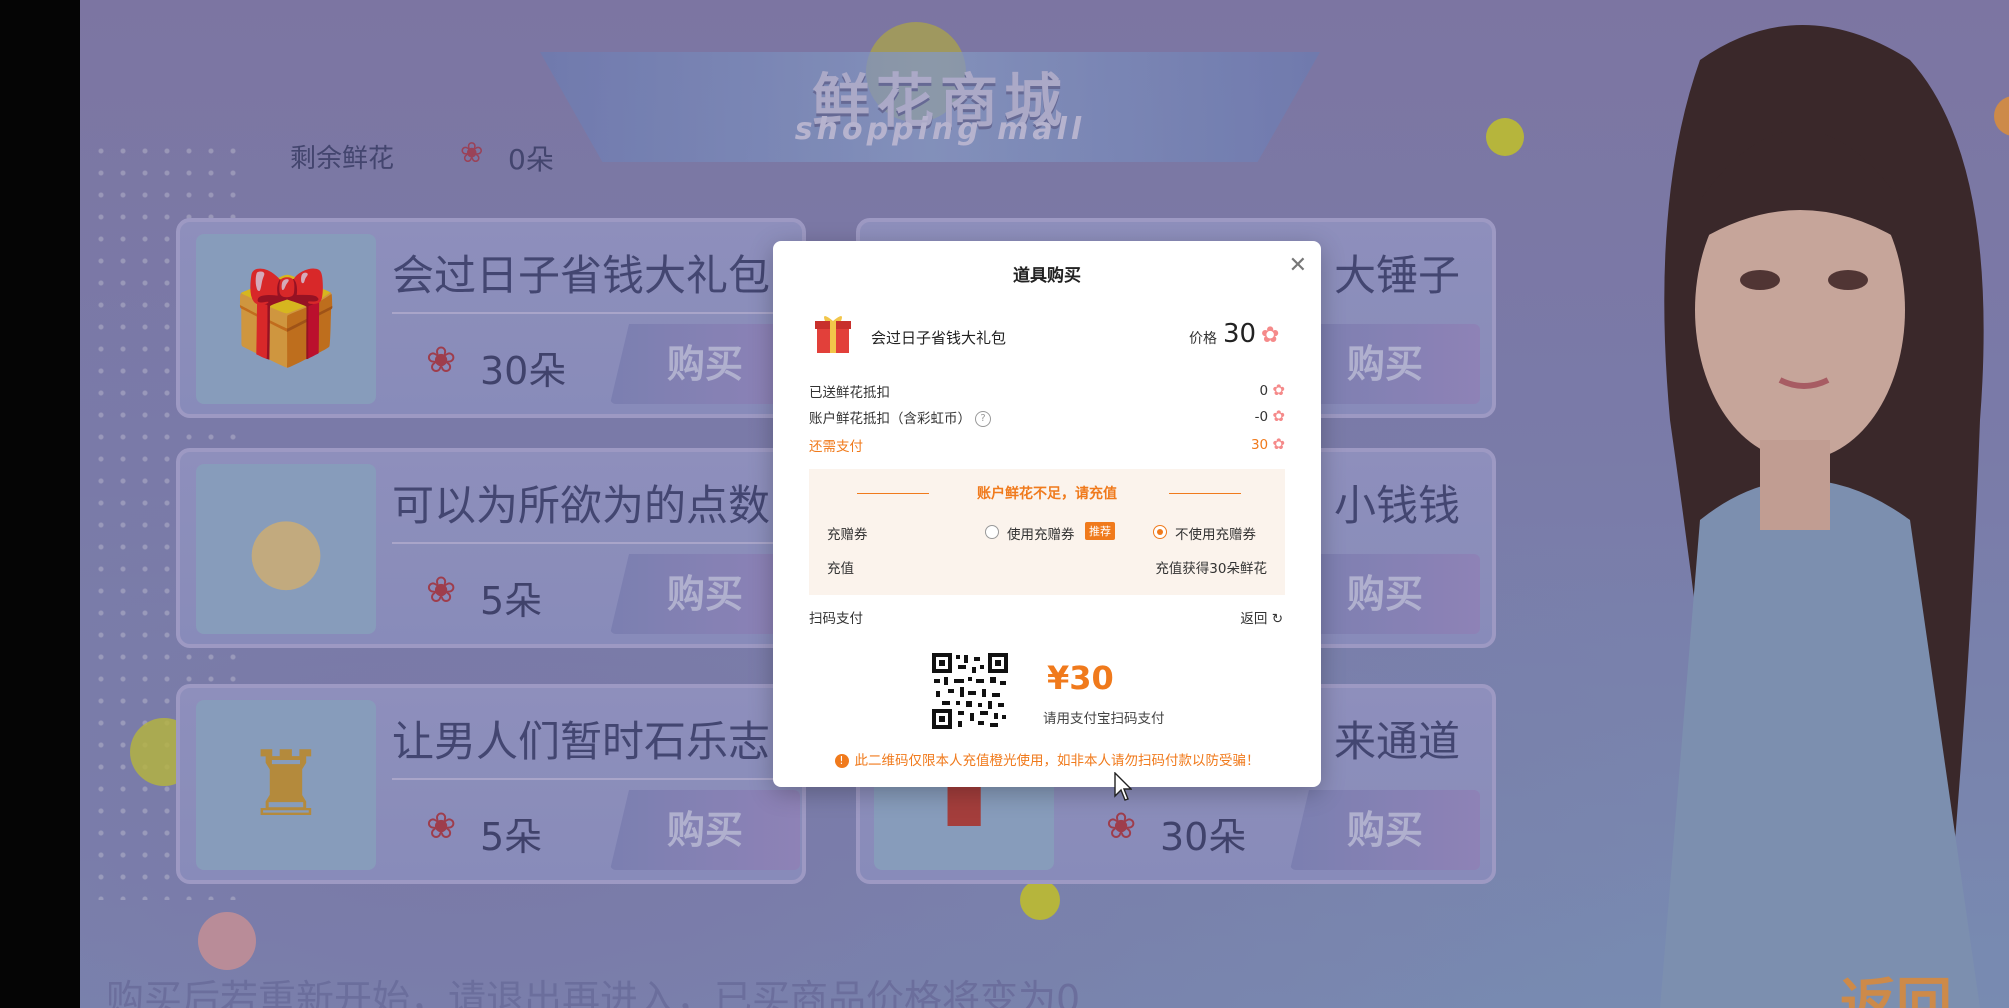 The image size is (2009, 1008). I want to click on security-notice: ! 此二维码仅限本人充值橙光使用，如非本人请勿扫码付款以防受骗！, so click(1047, 759).